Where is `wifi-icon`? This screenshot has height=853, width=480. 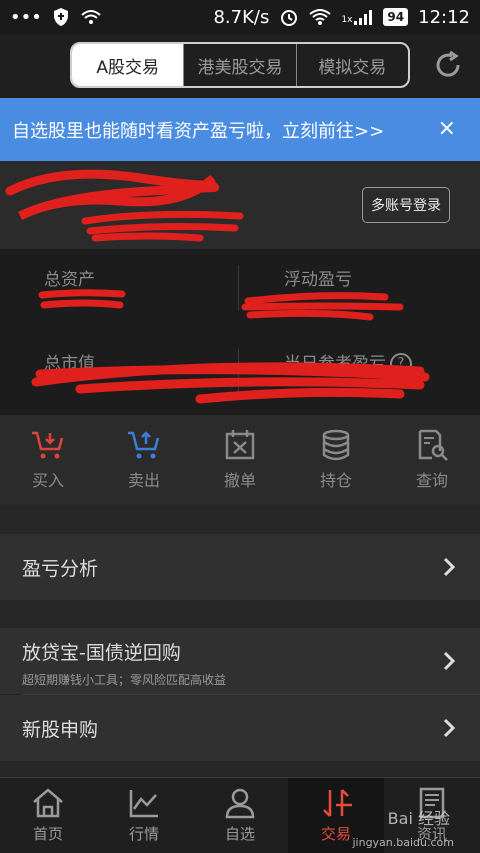 wifi-icon is located at coordinates (320, 17).